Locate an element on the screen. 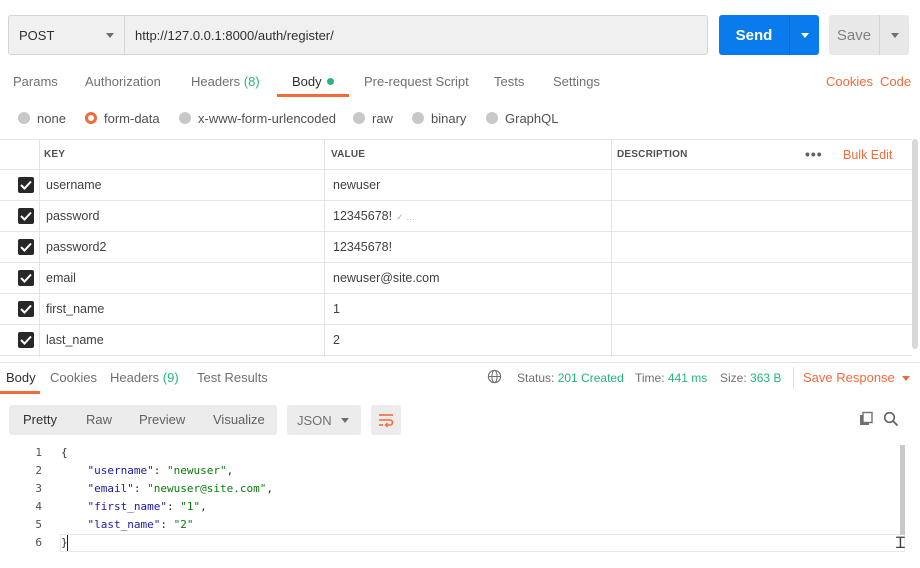  column-header-description: DESCRIPTION is located at coordinates (652, 154).